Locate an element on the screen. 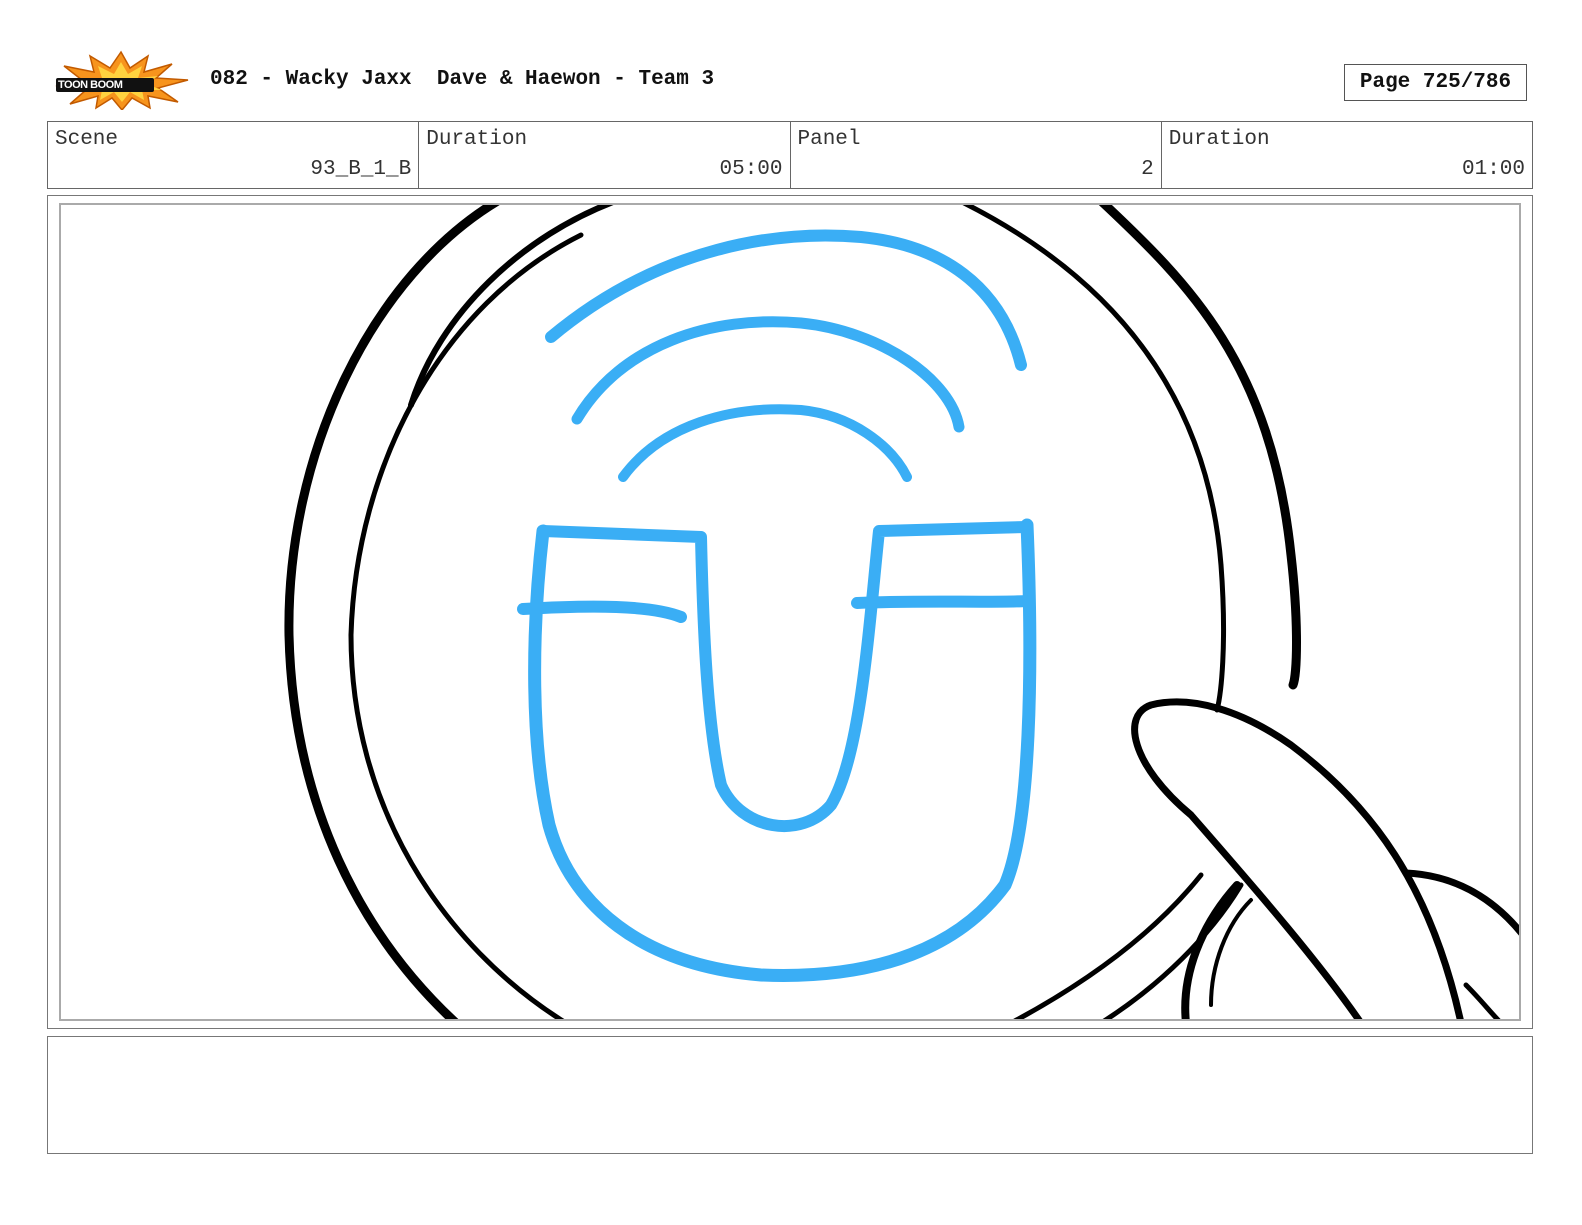 This screenshot has height=1225, width=1582. magnet-band-left is located at coordinates (602, 611).